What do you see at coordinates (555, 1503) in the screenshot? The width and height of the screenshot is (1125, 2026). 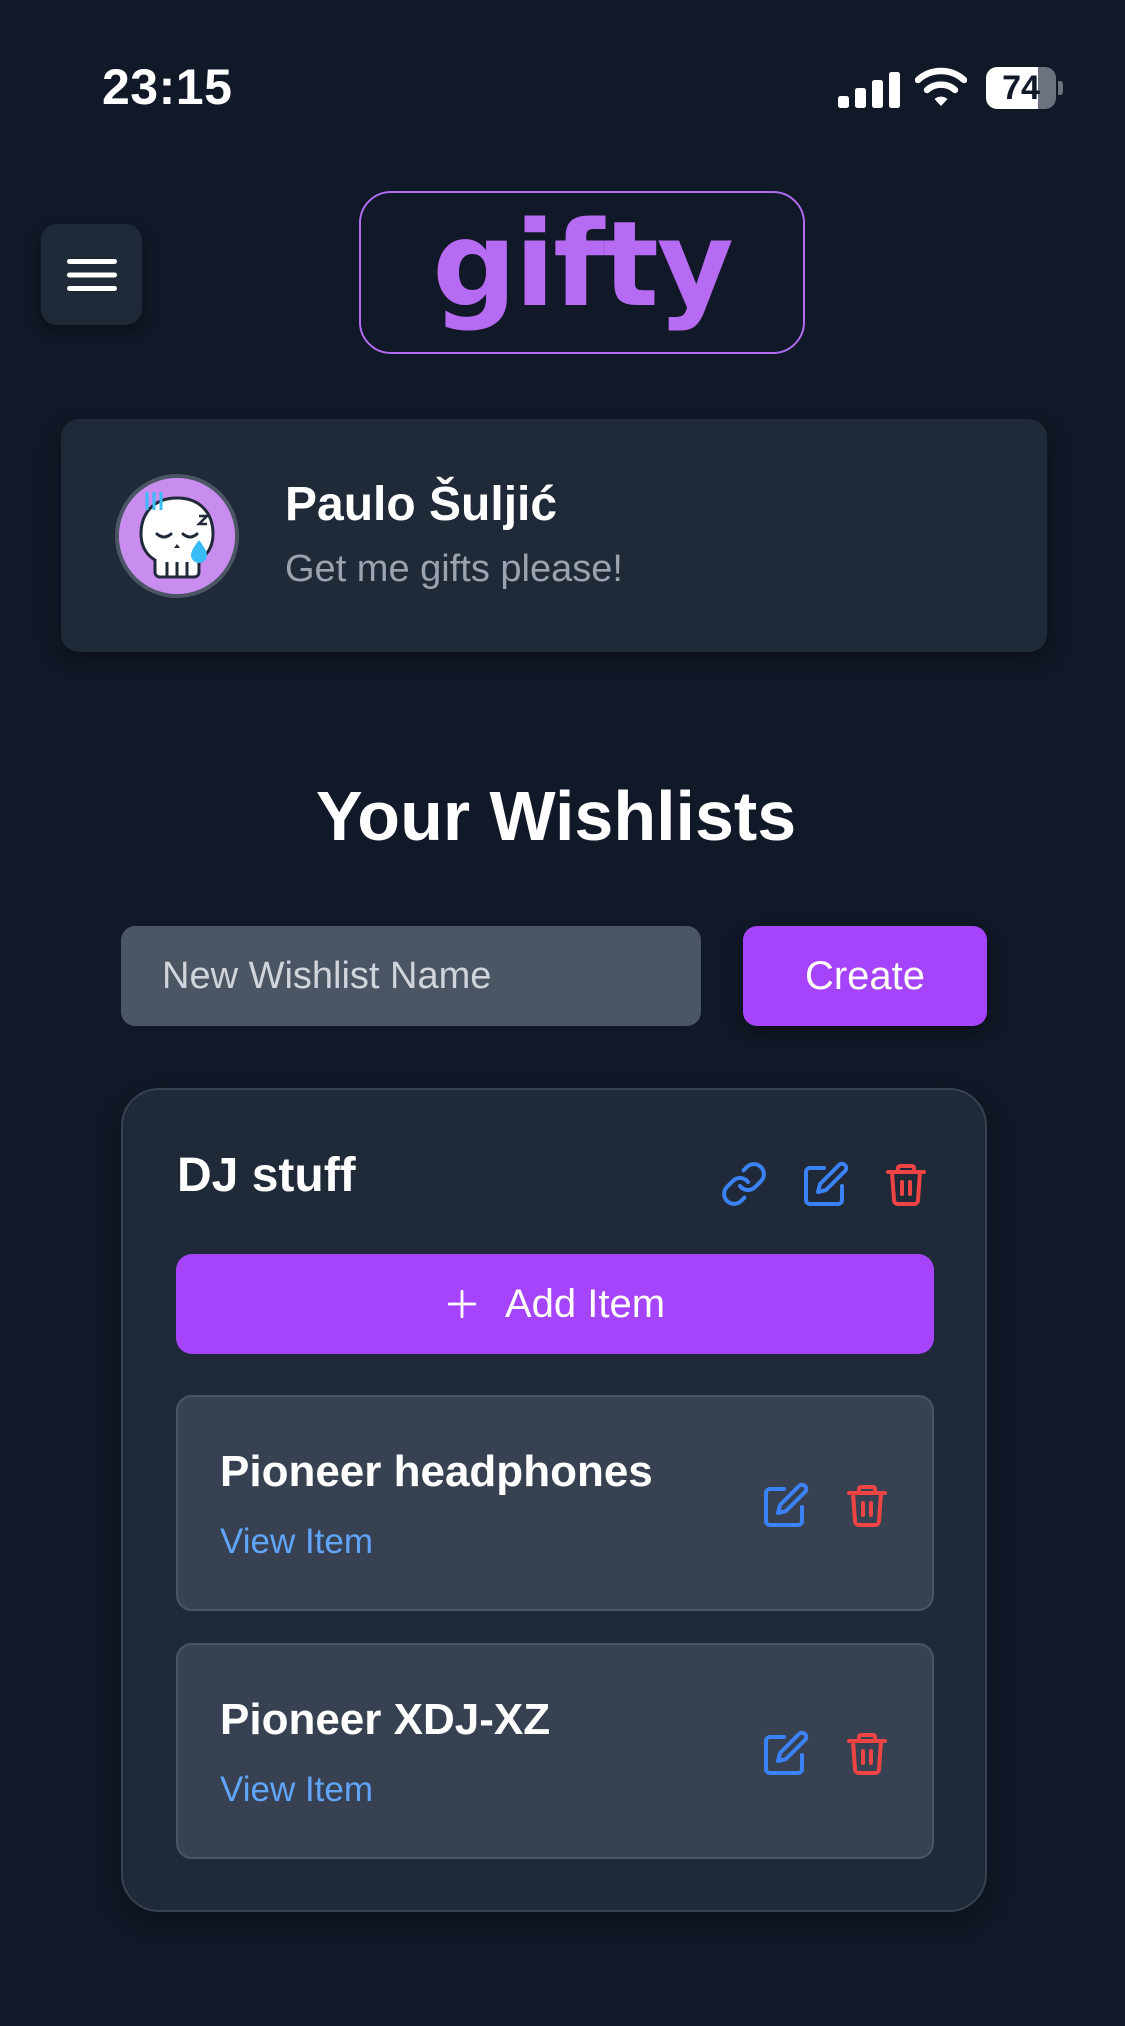 I see `wishlist-item: Pioneer headphones View Item` at bounding box center [555, 1503].